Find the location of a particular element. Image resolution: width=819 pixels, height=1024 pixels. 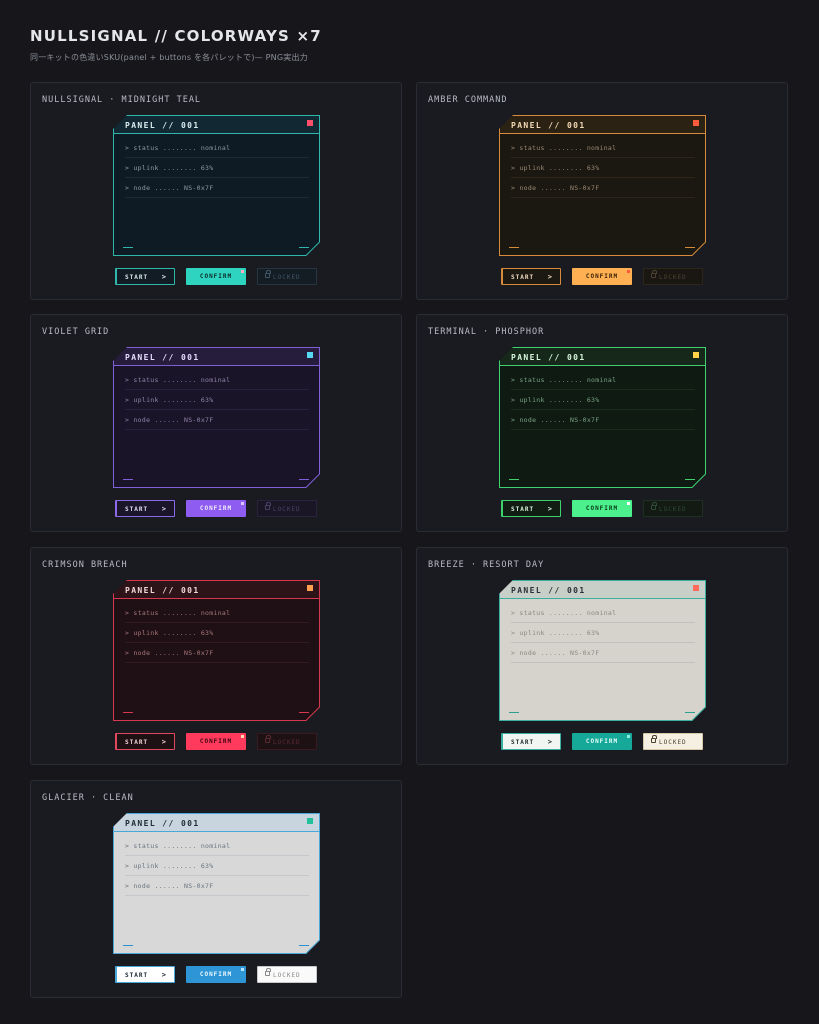

colorway-title: GLACIER · CLEAN is located at coordinates (88, 798).